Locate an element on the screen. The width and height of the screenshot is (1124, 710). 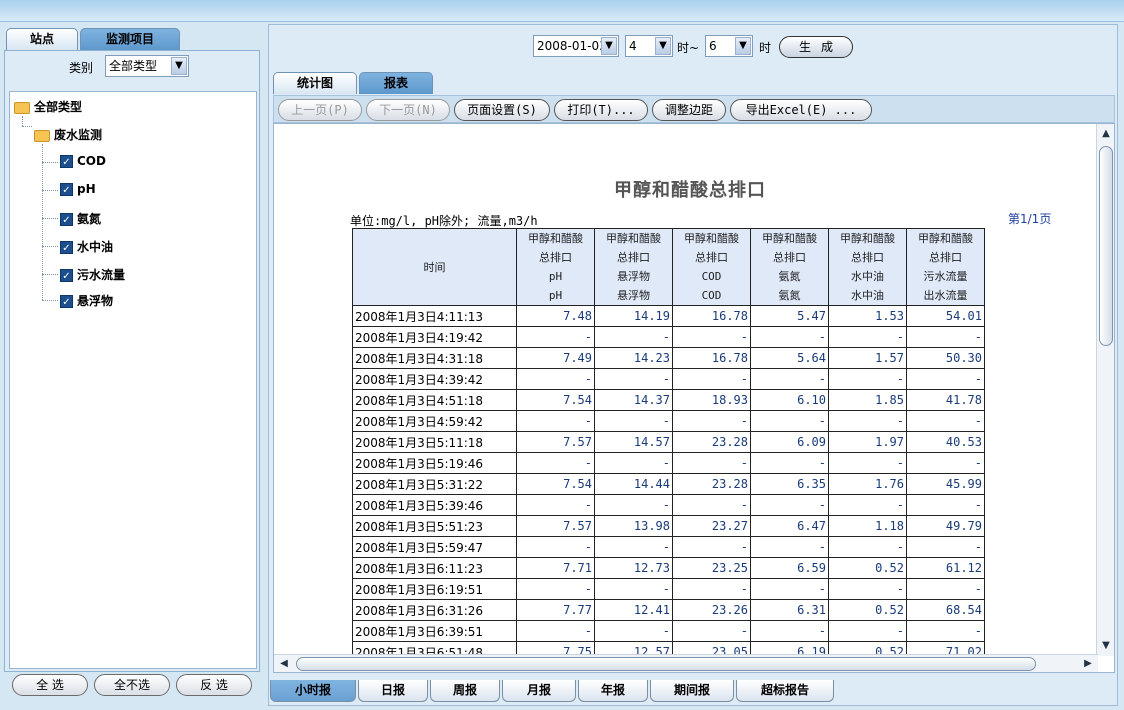
tree-item-label: 氨氮 is located at coordinates (89, 219).